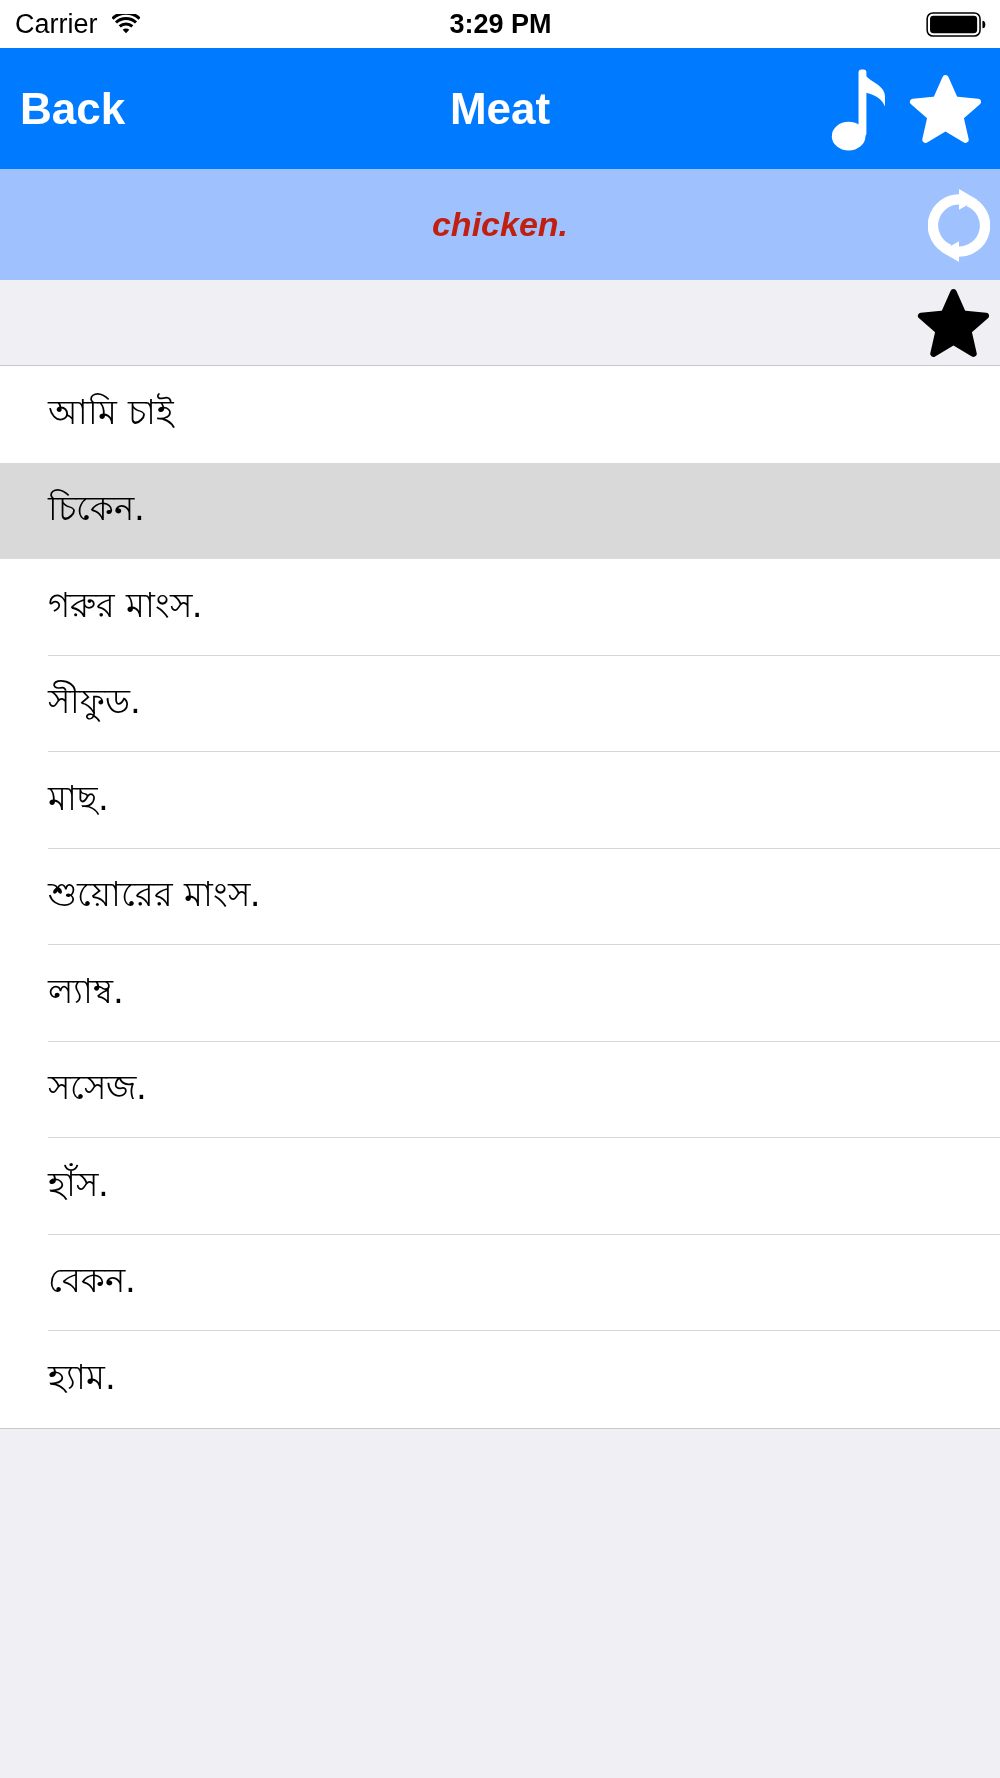 The height and width of the screenshot is (1778, 1000). I want to click on screen-title: Meat, so click(500, 108).